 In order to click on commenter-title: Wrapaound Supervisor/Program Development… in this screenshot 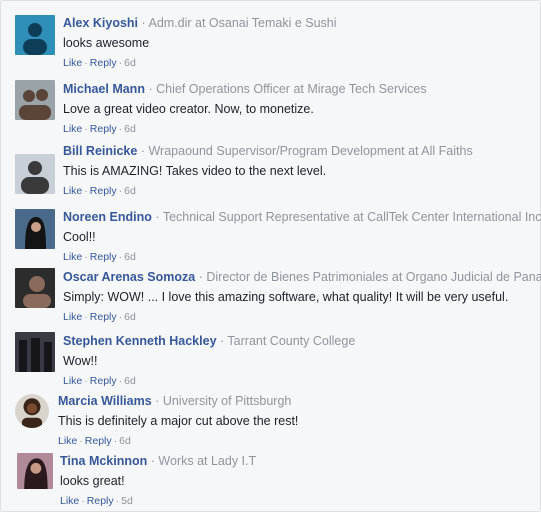, I will do `click(310, 151)`.